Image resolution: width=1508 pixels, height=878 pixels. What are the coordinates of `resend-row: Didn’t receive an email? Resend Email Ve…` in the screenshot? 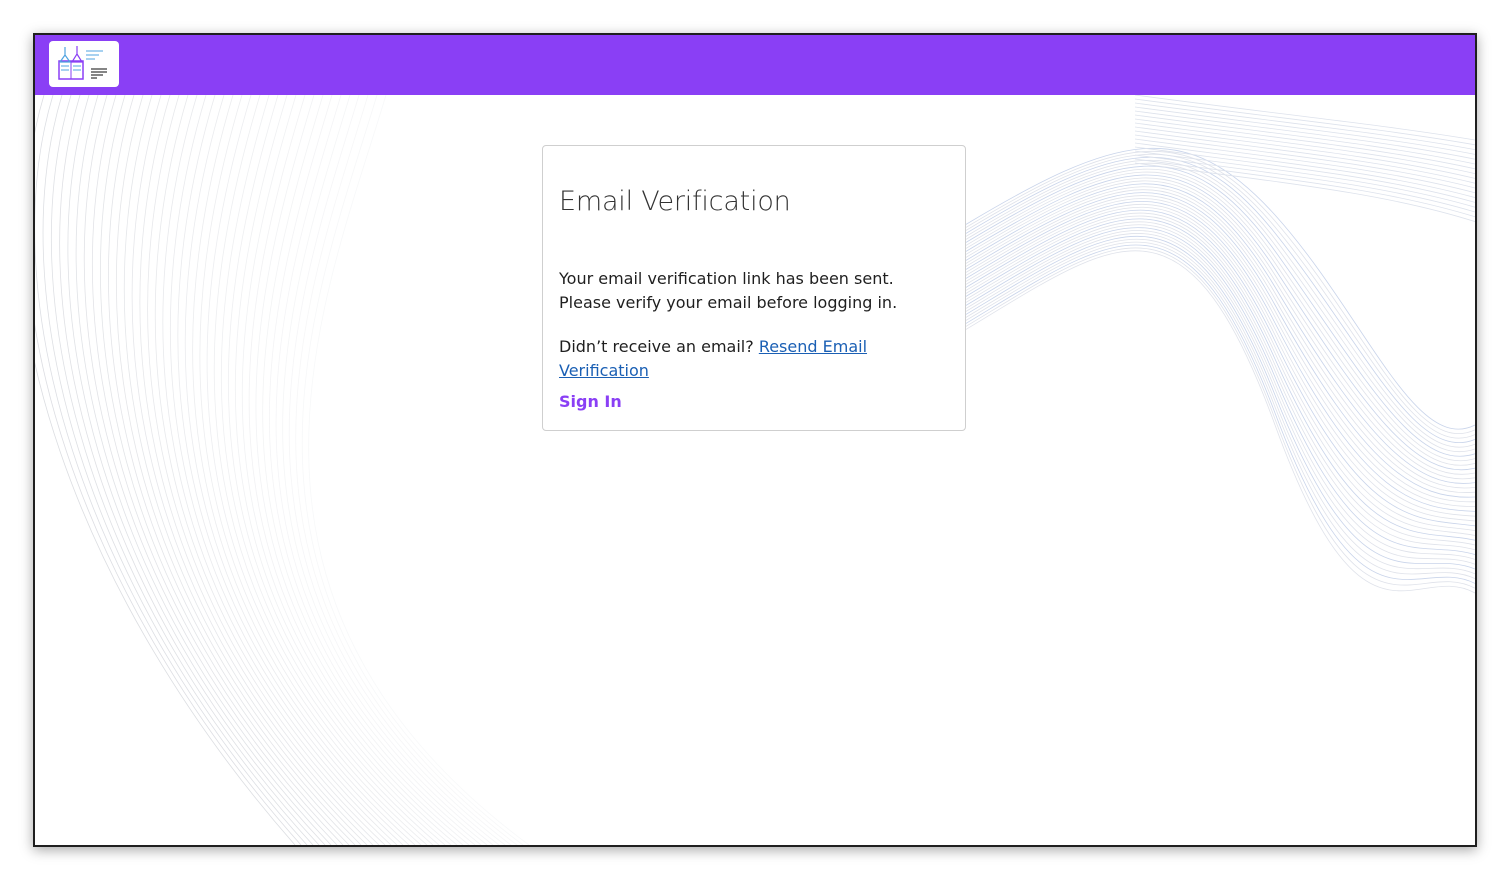 It's located at (759, 359).